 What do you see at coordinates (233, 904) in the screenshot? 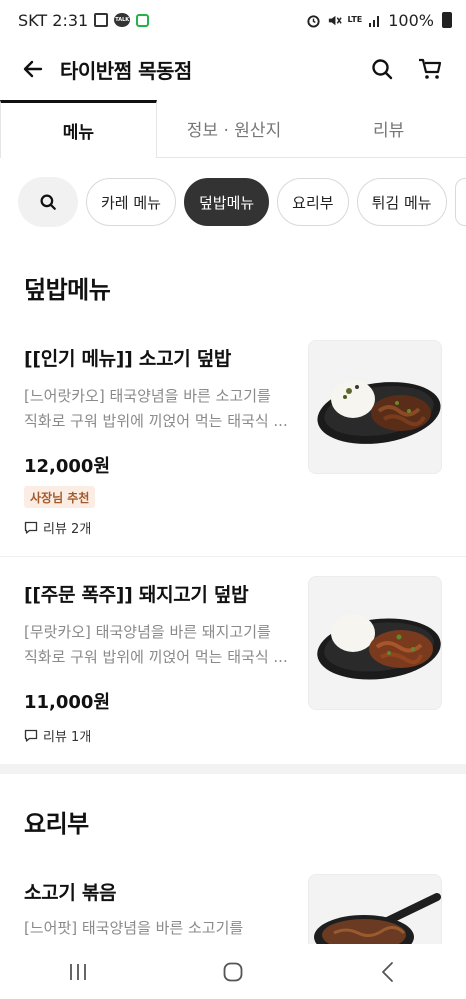
I see `menu-item: 소고기 볶음 [느어팟] 태국양념을 바른 소고기를` at bounding box center [233, 904].